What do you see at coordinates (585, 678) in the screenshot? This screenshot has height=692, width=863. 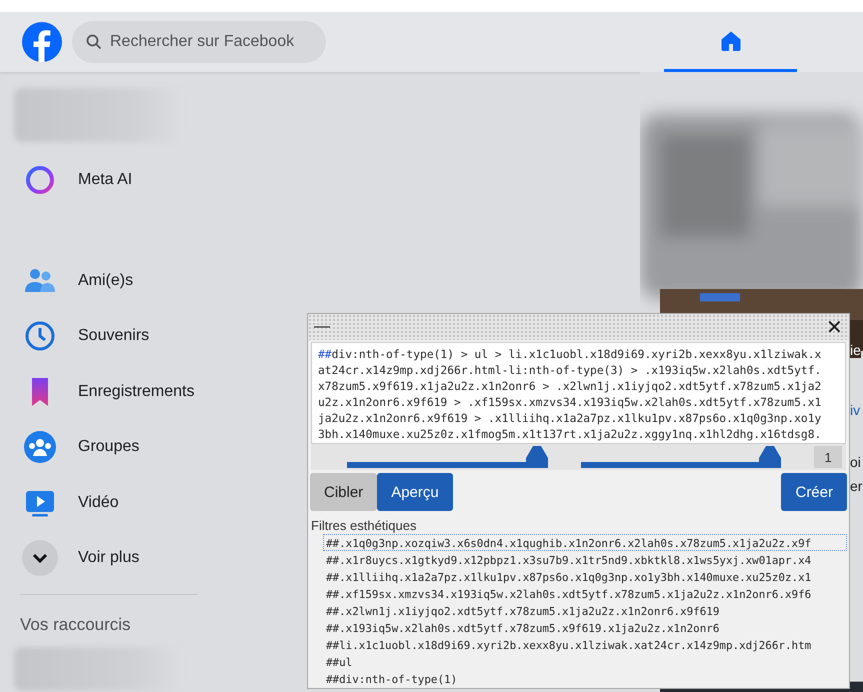 I see `filter-item: ##div:nth-of-type(1)` at bounding box center [585, 678].